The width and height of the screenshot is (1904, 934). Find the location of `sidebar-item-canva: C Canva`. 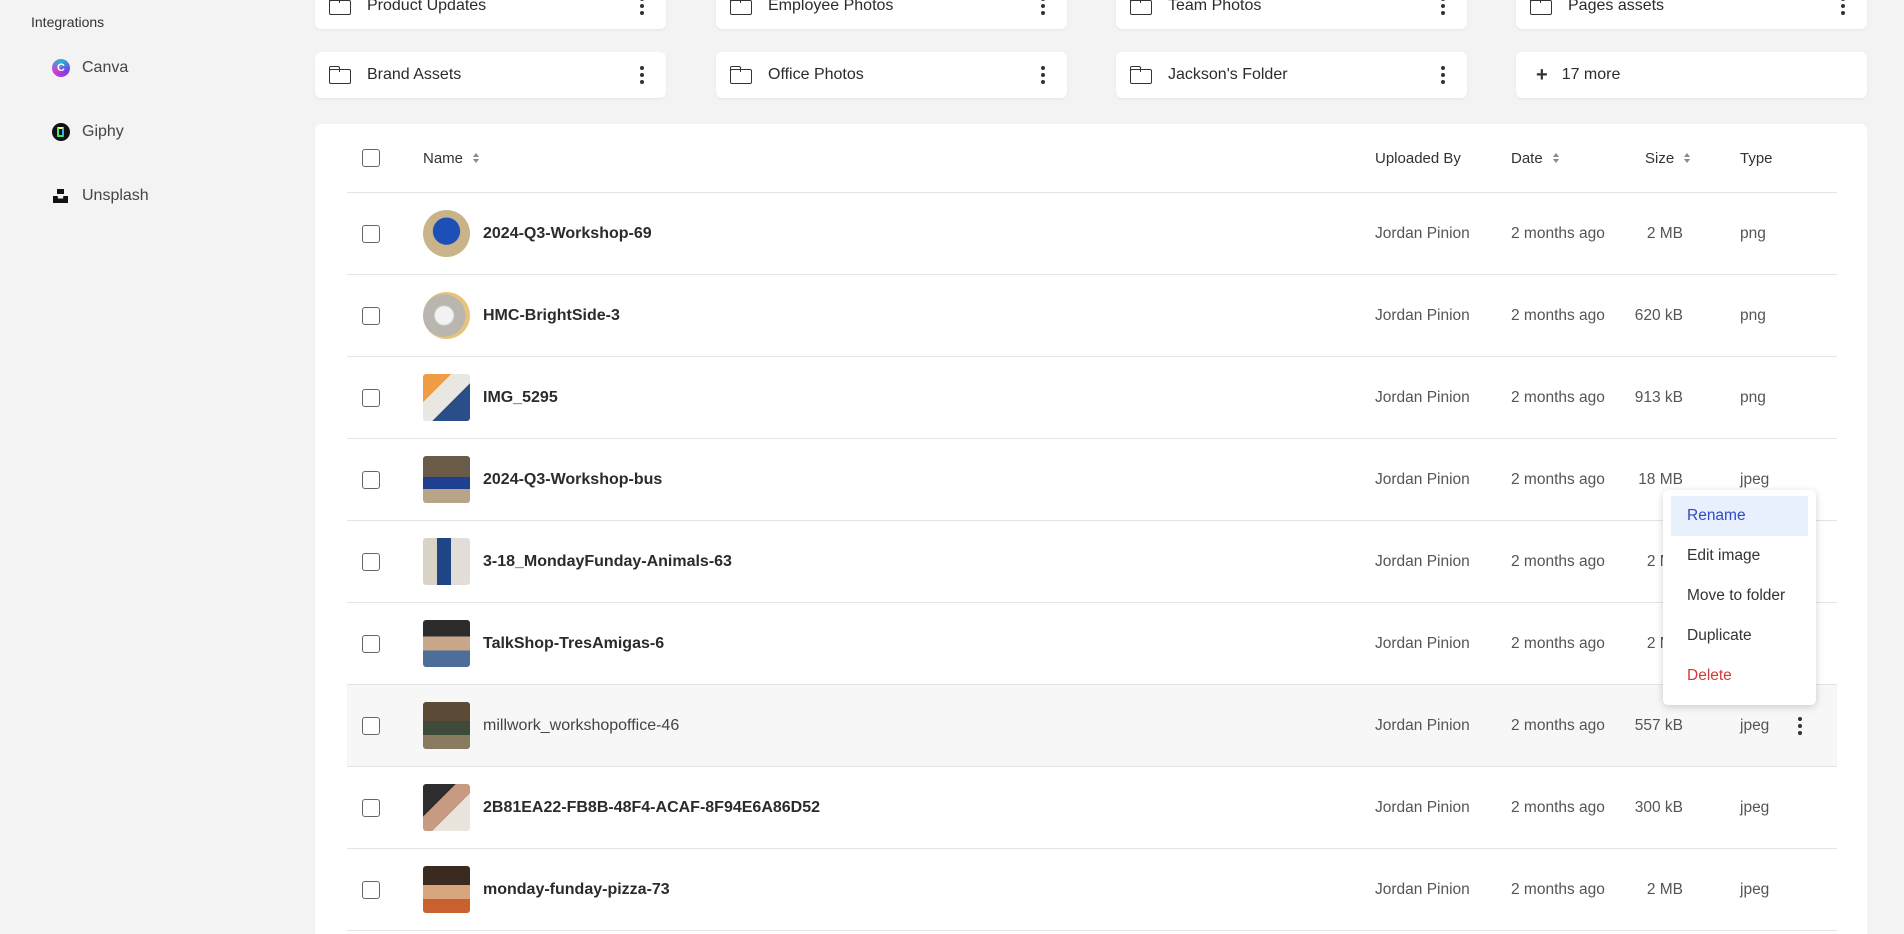

sidebar-item-canva: C Canva is located at coordinates (90, 68).